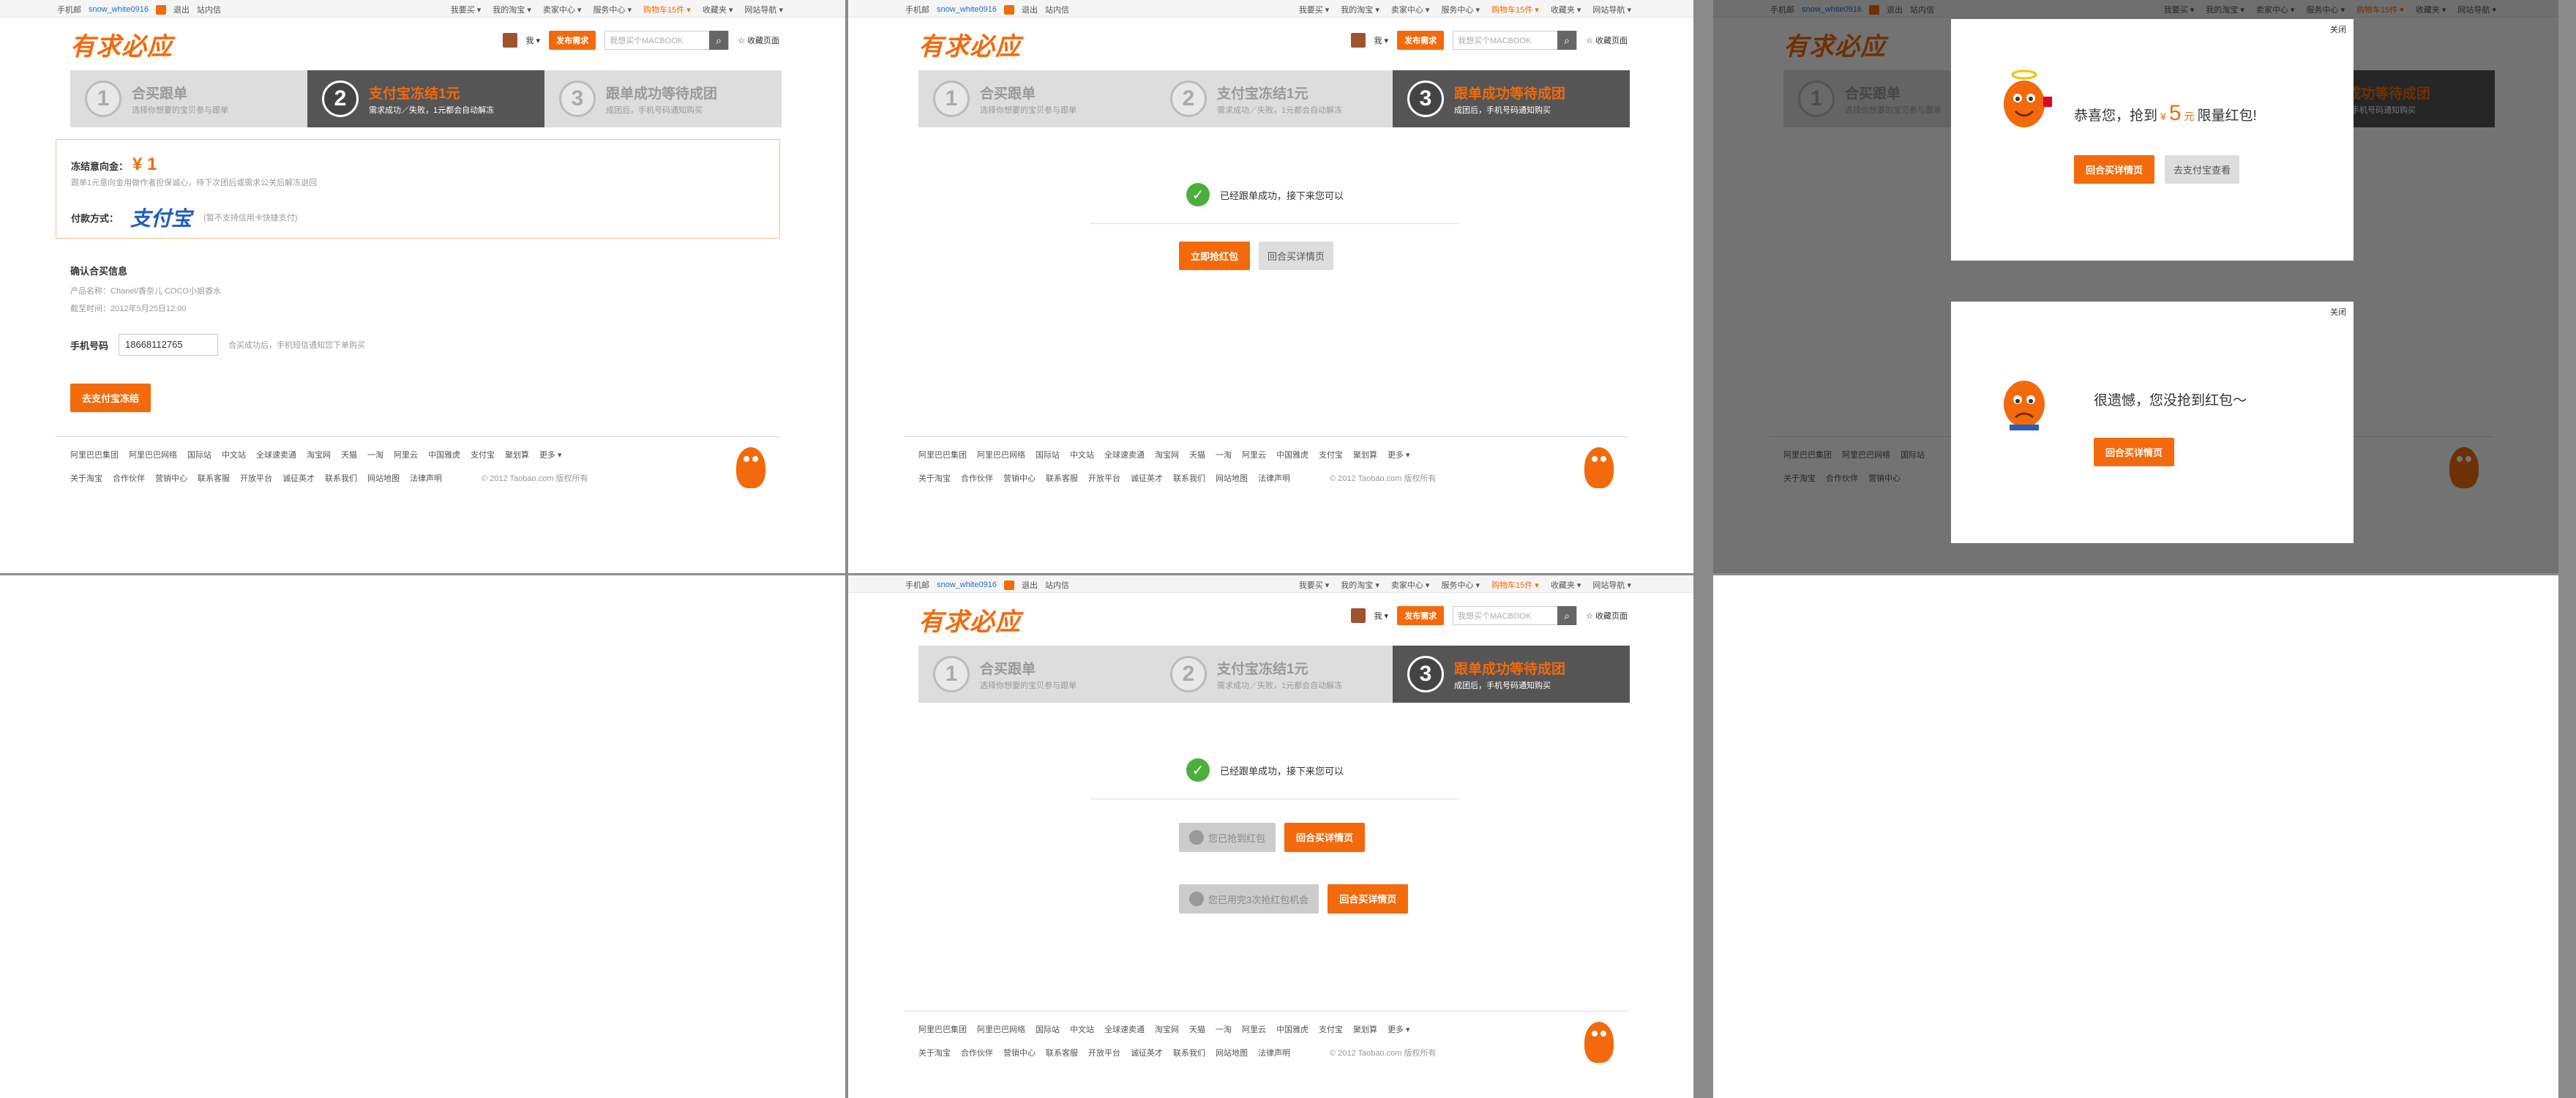  I want to click on phone-input: 18668112765, so click(169, 345).